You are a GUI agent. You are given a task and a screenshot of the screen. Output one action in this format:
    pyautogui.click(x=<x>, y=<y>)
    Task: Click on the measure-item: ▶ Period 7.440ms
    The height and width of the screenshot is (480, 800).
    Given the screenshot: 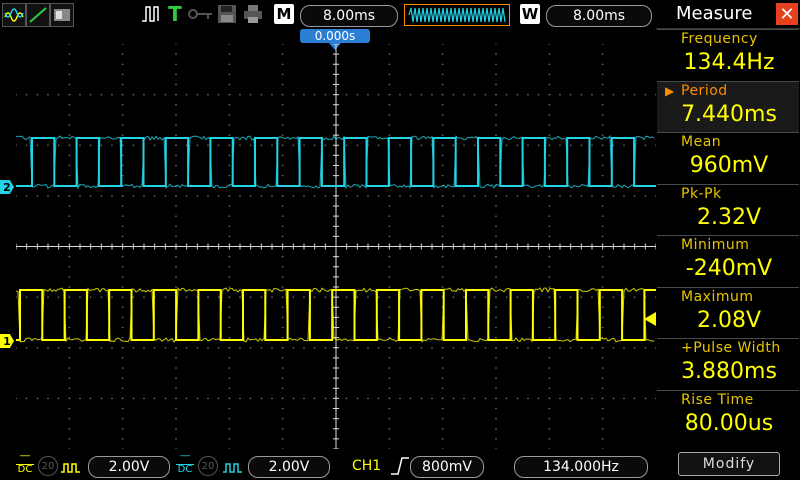 What is the action you would take?
    pyautogui.click(x=728, y=107)
    